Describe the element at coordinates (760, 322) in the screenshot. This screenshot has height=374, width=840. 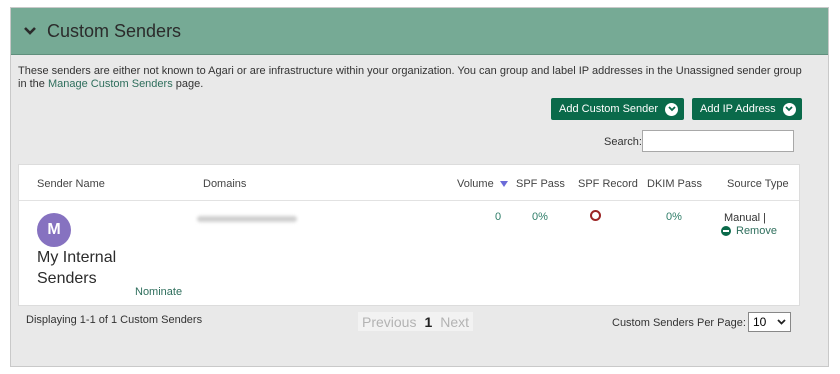
I see `per-page-value: 10` at that location.